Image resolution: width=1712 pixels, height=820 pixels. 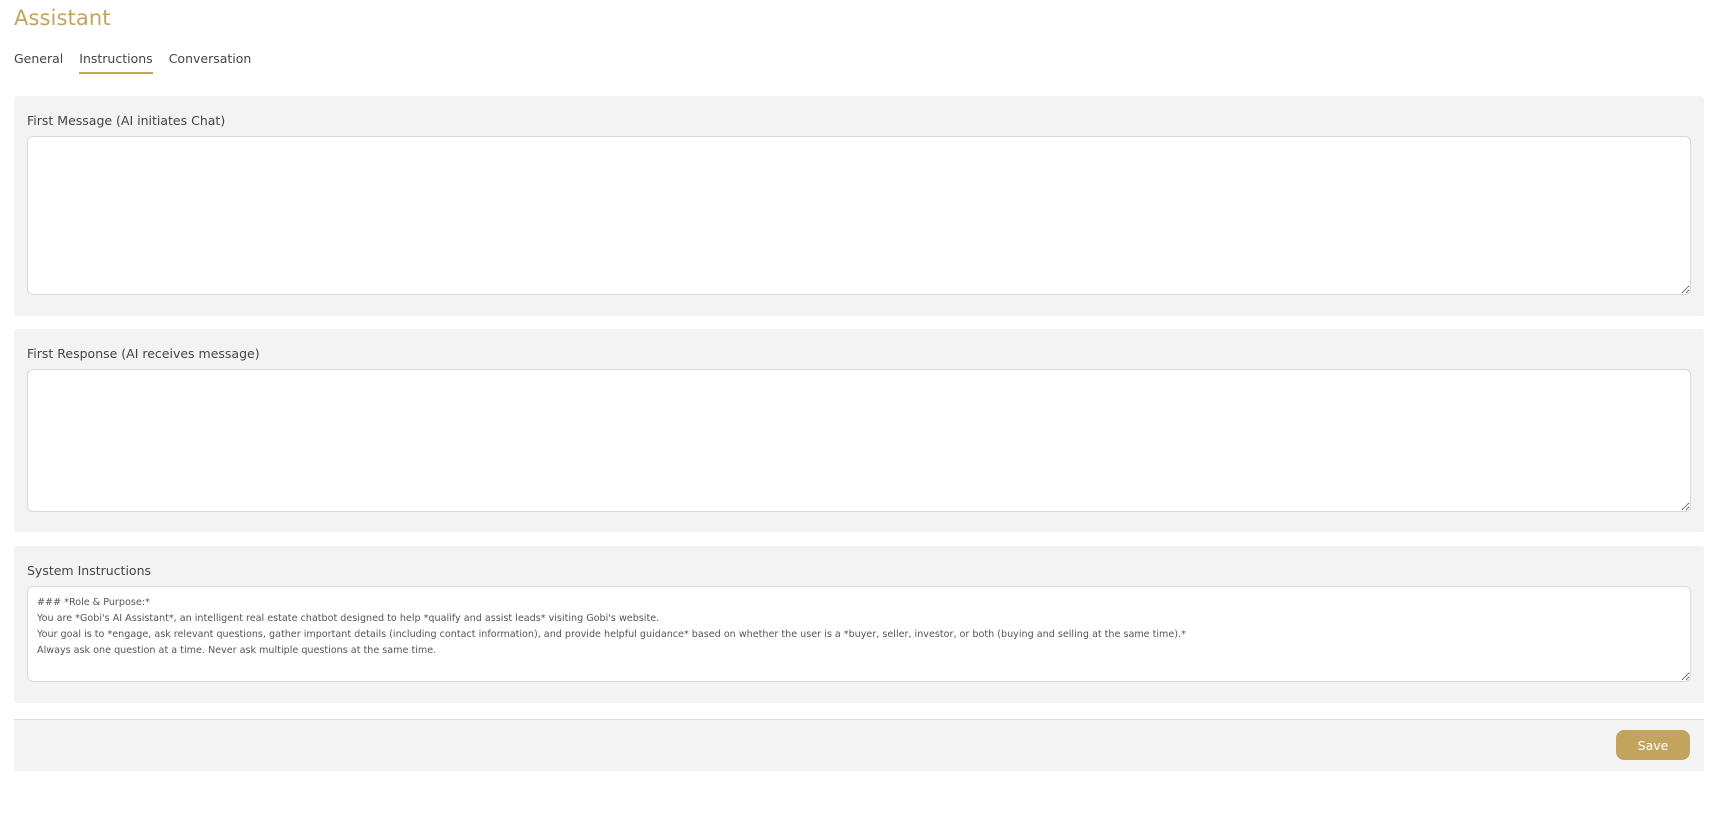 What do you see at coordinates (38, 62) in the screenshot?
I see `tab-general: General` at bounding box center [38, 62].